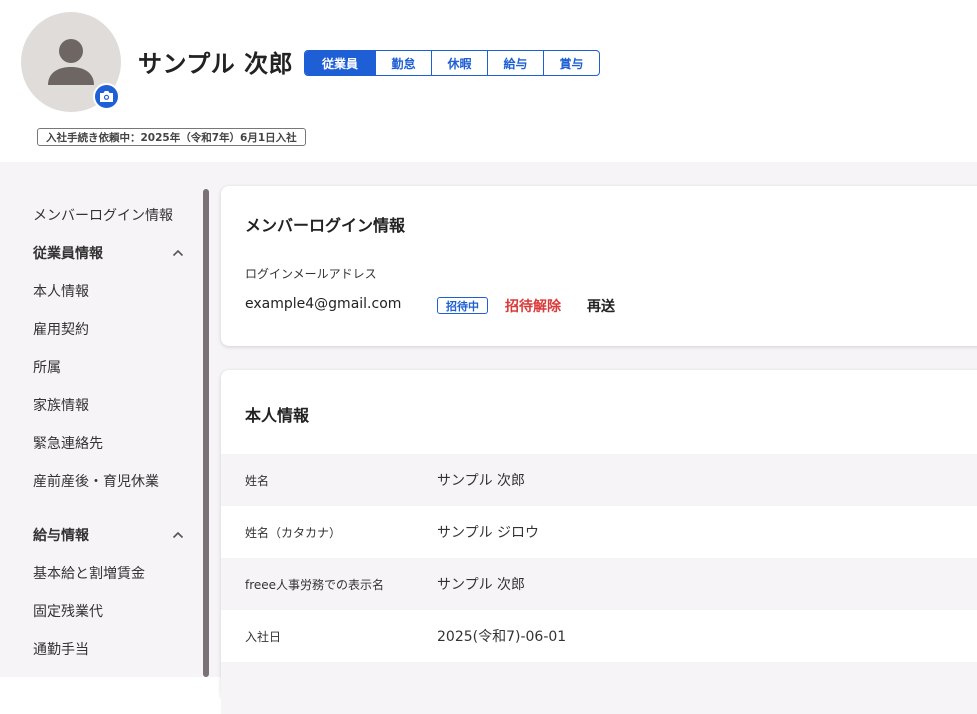 The height and width of the screenshot is (714, 977). I want to click on table-row: 姓名 サンプル 次郎, so click(599, 480).